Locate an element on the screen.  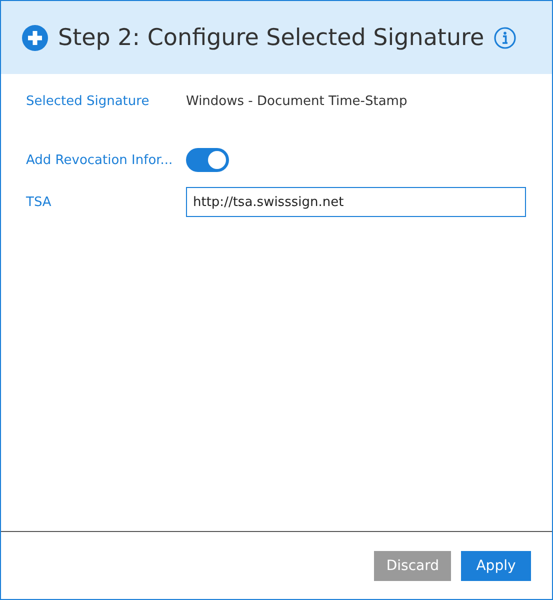
info-icon is located at coordinates (505, 37).